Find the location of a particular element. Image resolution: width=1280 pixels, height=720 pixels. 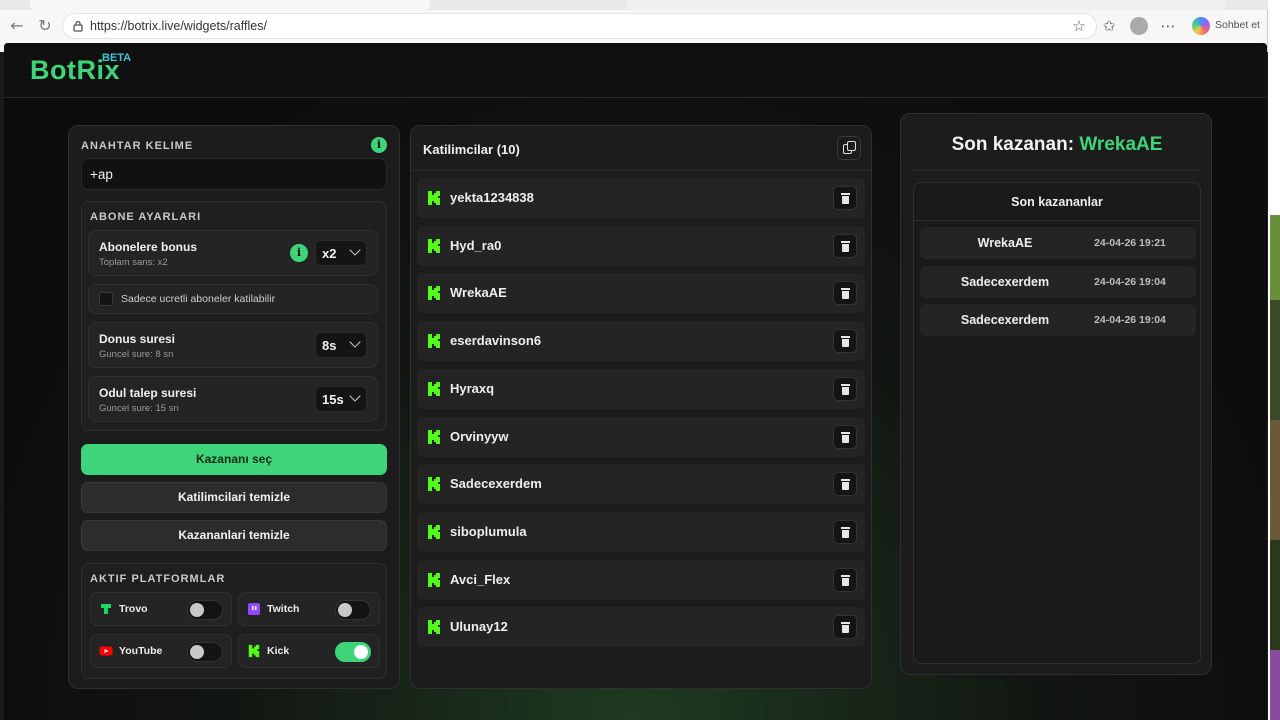

bonus-select: x2 is located at coordinates (341, 253).